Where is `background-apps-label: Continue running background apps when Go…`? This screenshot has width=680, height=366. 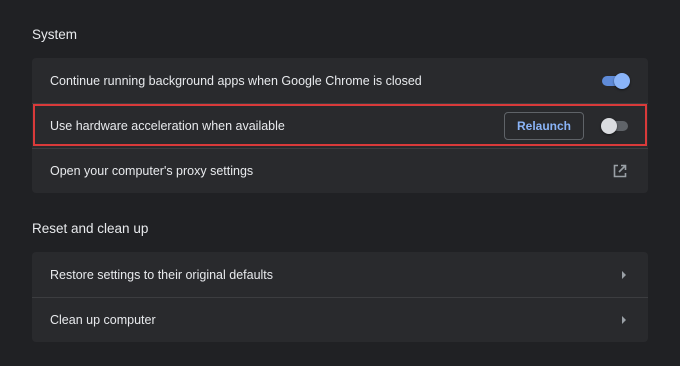
background-apps-label: Continue running background apps when Go… is located at coordinates (236, 80).